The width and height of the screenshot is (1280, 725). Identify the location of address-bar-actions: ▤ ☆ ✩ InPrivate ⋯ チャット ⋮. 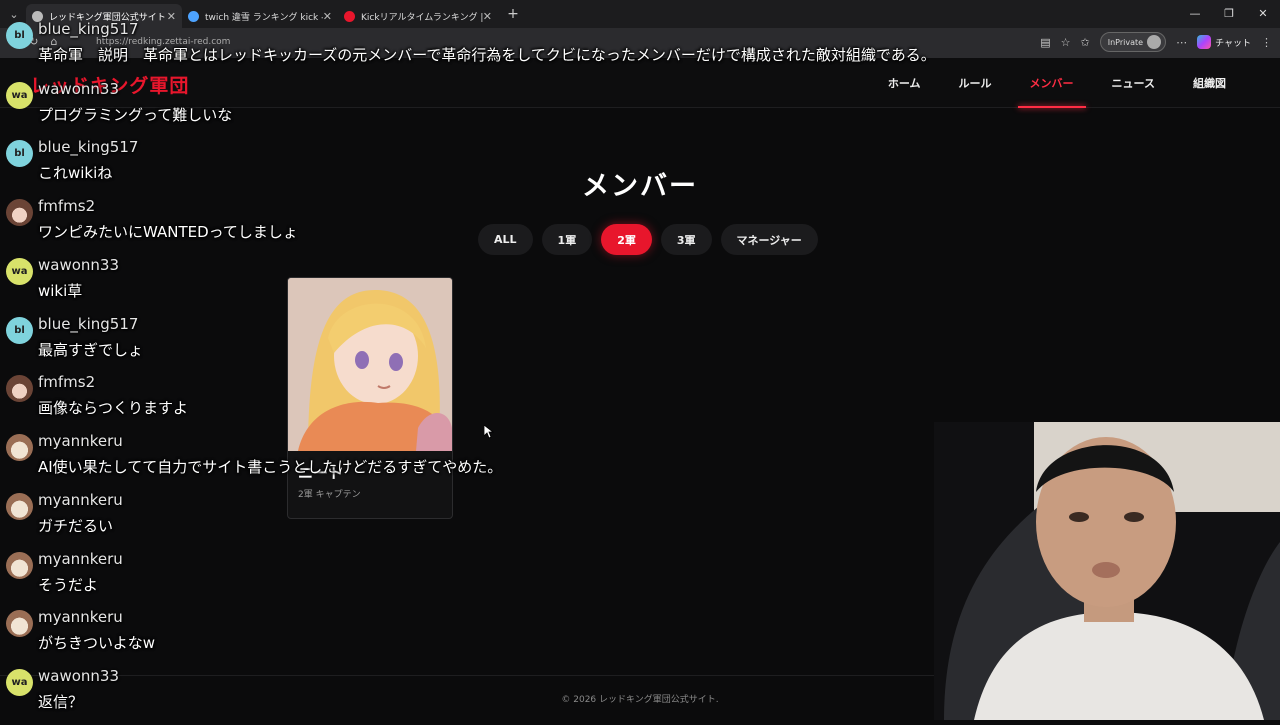
(1156, 42).